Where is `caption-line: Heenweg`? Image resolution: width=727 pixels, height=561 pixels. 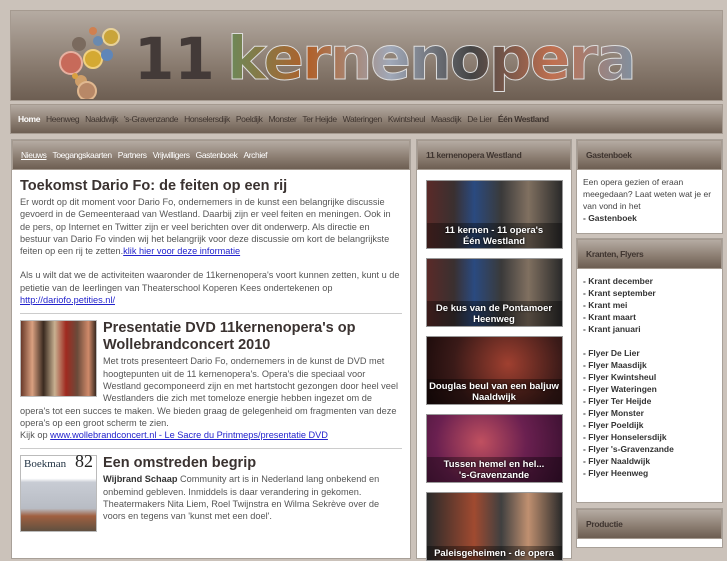 caption-line: Heenweg is located at coordinates (494, 319).